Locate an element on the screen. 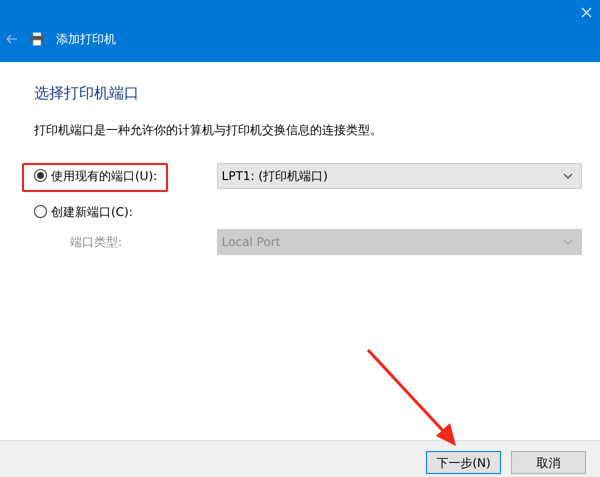  wizard-button: 取消 is located at coordinates (548, 462).